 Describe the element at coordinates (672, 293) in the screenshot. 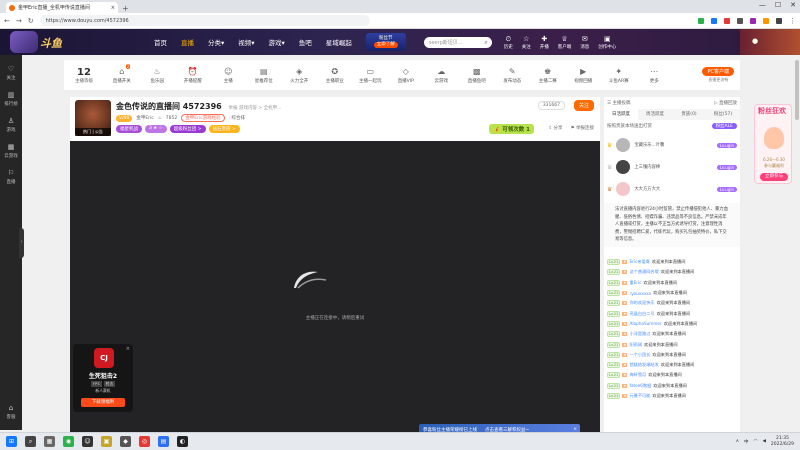

I see `chat-message: Lv.21 ♦ ryouxxxxx 欢迎来到本直播间` at that location.